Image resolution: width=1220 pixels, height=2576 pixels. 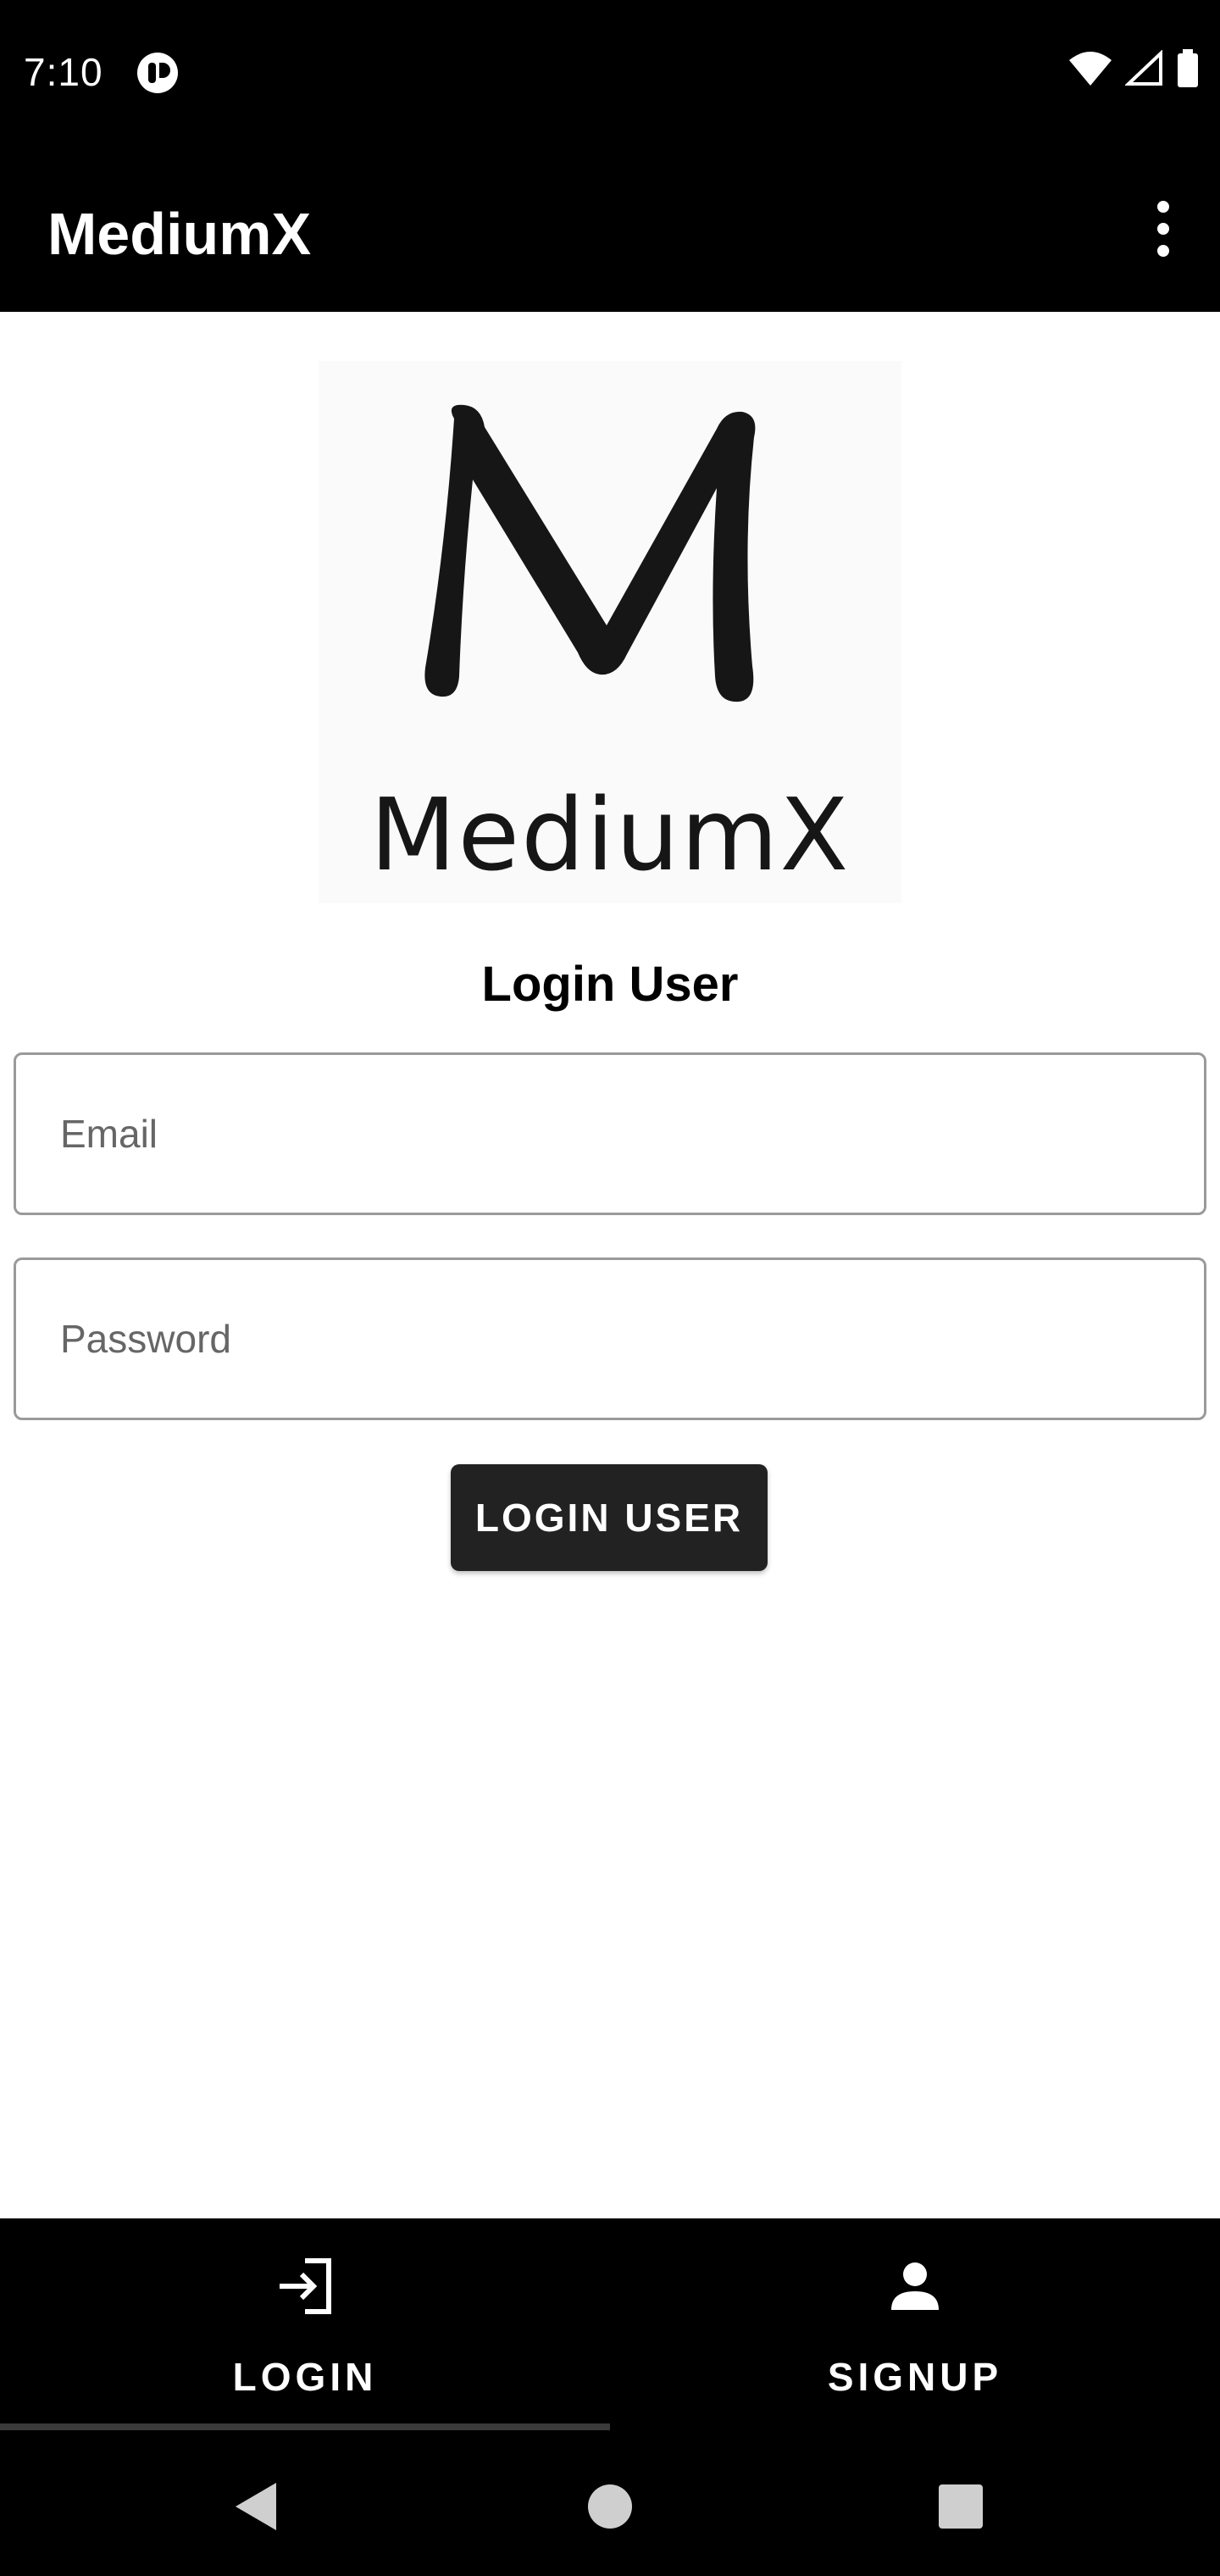 I want to click on logo-wordmark: MediumX, so click(x=610, y=834).